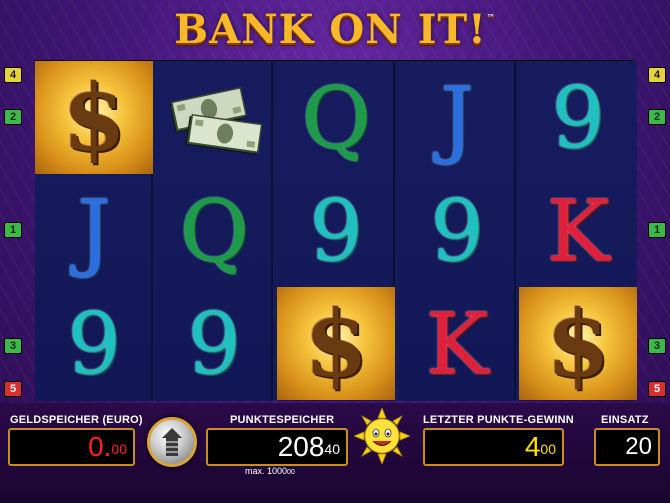 The image size is (670, 503). Describe the element at coordinates (266, 471) in the screenshot. I see `points-max-text: max. 1000` at that location.